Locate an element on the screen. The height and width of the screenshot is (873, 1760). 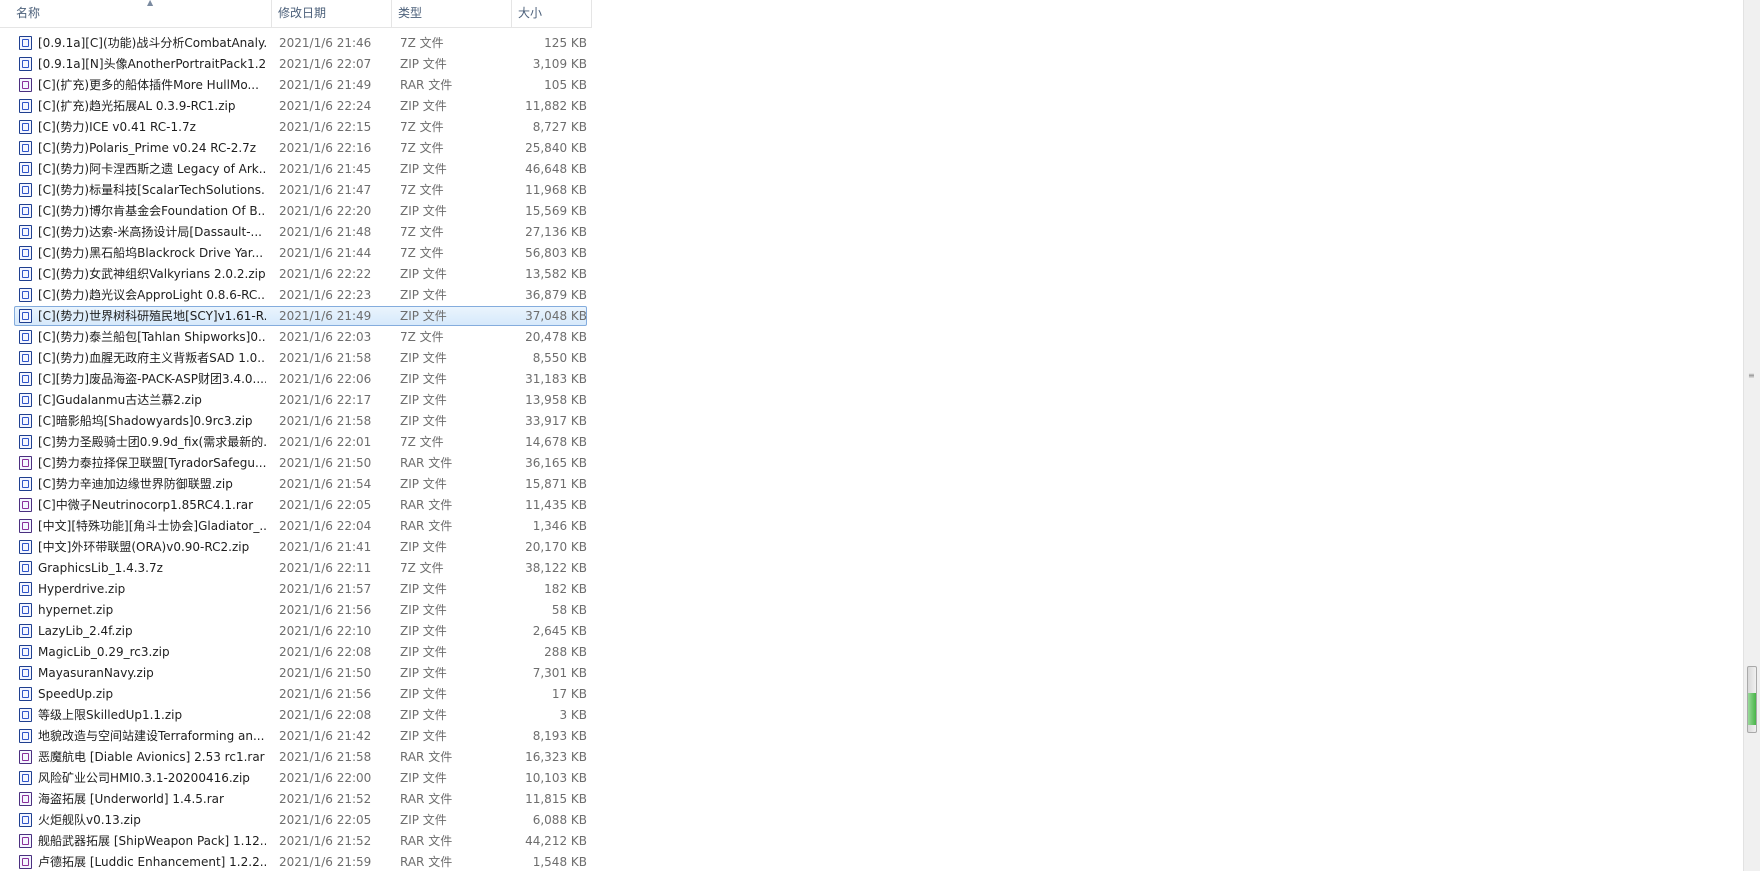
file-modified-date: 2021/1/6 21:41 is located at coordinates (325, 547).